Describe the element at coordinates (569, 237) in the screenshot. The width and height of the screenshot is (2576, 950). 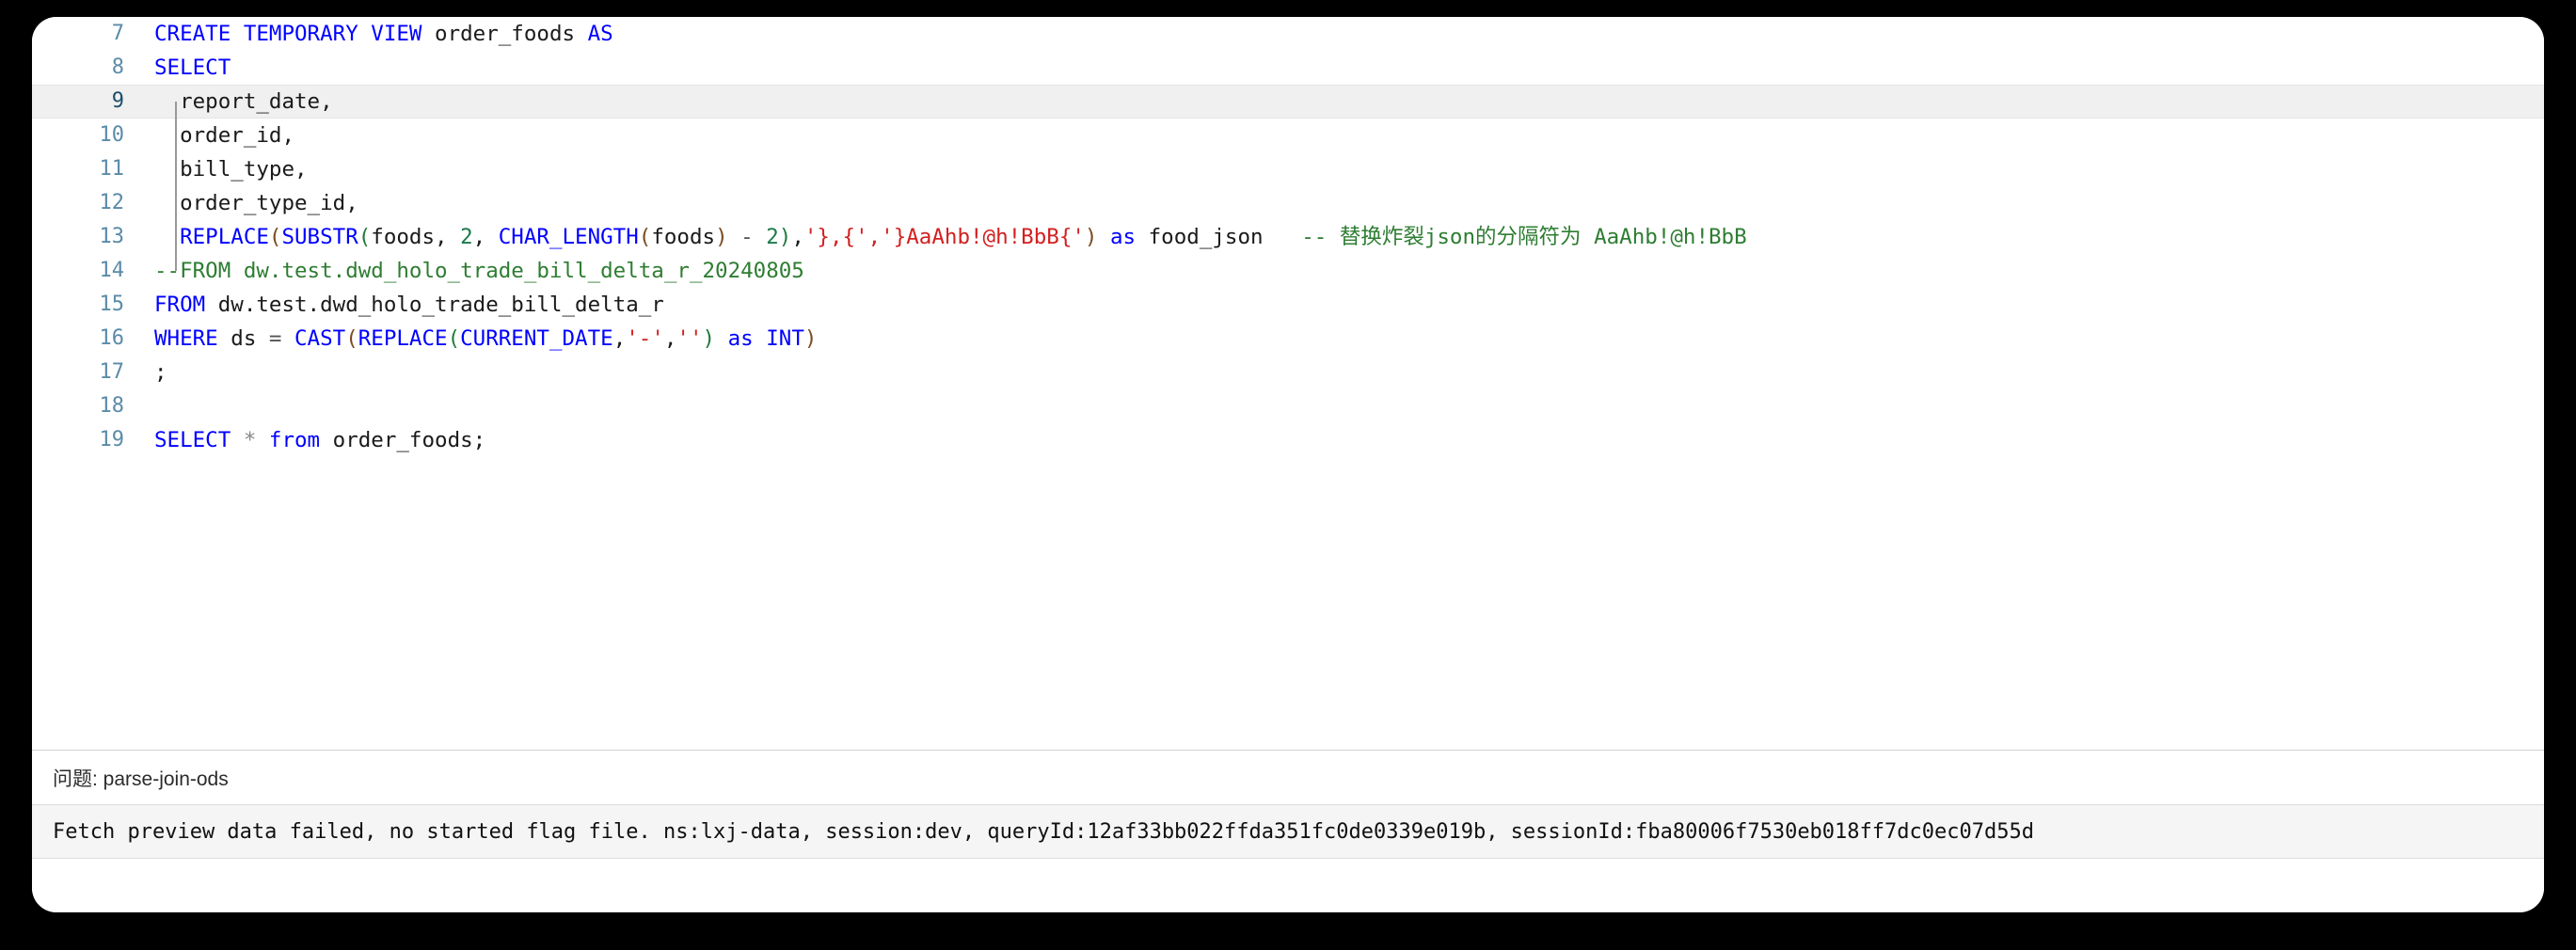
I see `code-token: CHAR_LENGTH` at that location.